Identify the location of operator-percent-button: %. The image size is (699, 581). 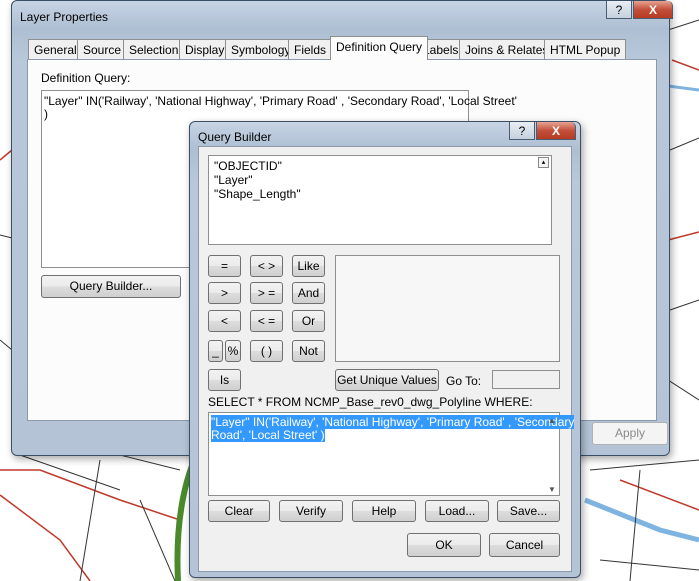
(233, 351).